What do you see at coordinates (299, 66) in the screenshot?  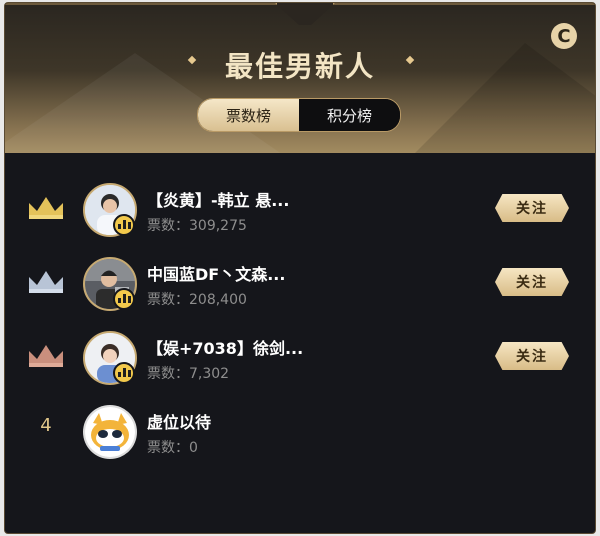 I see `panel-title: 最佳男新人` at bounding box center [299, 66].